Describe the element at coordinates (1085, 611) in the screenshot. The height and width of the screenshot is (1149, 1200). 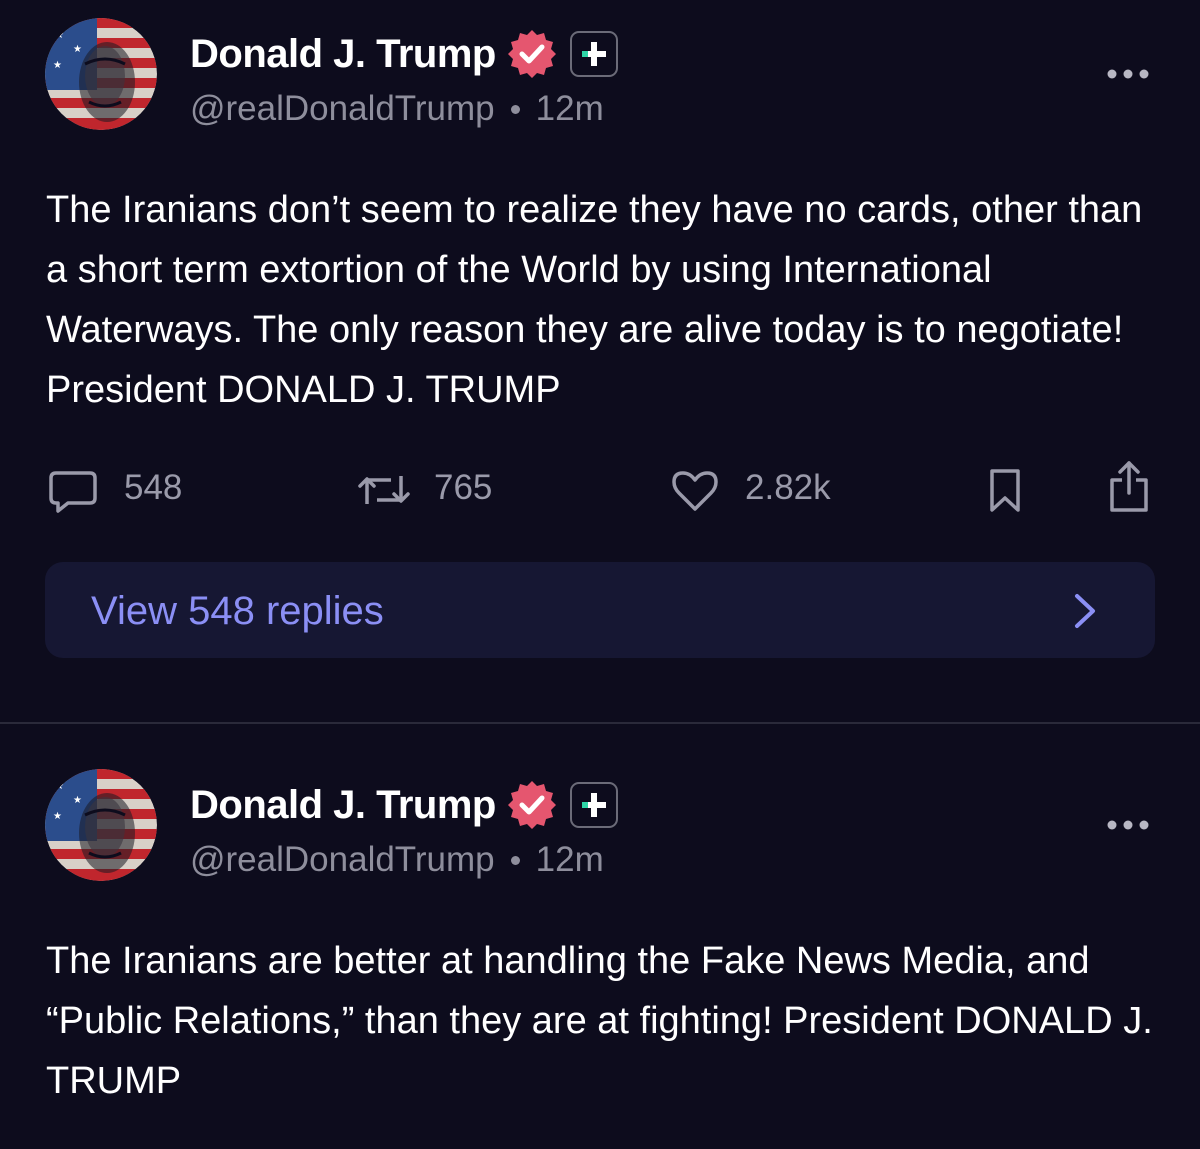
I see `chevron-right-icon` at that location.